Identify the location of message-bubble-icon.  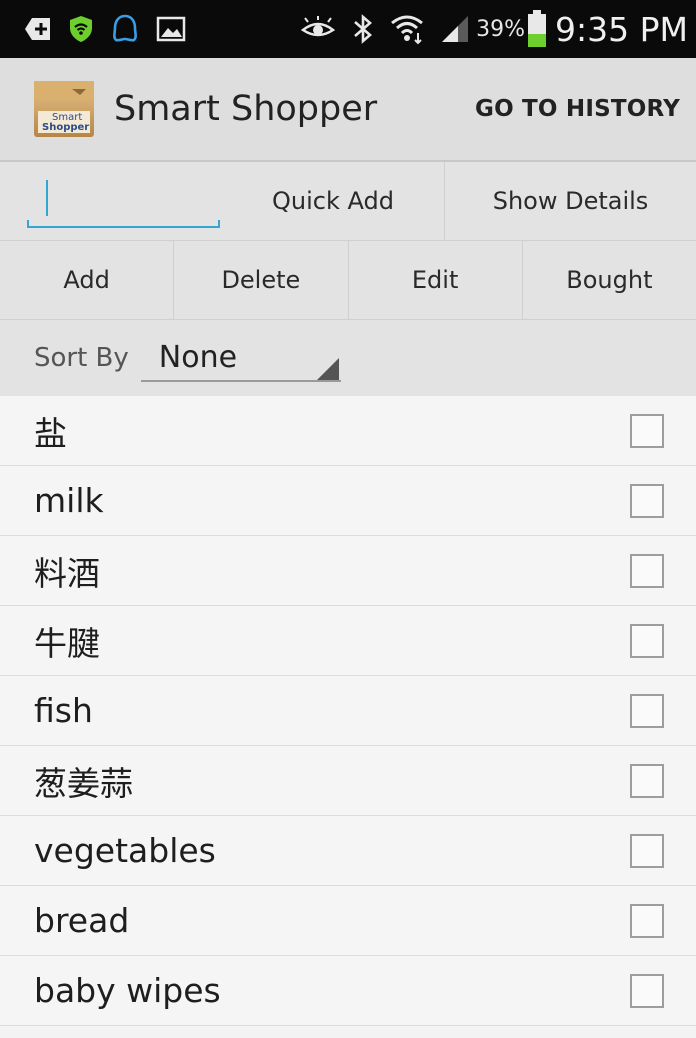
(125, 29).